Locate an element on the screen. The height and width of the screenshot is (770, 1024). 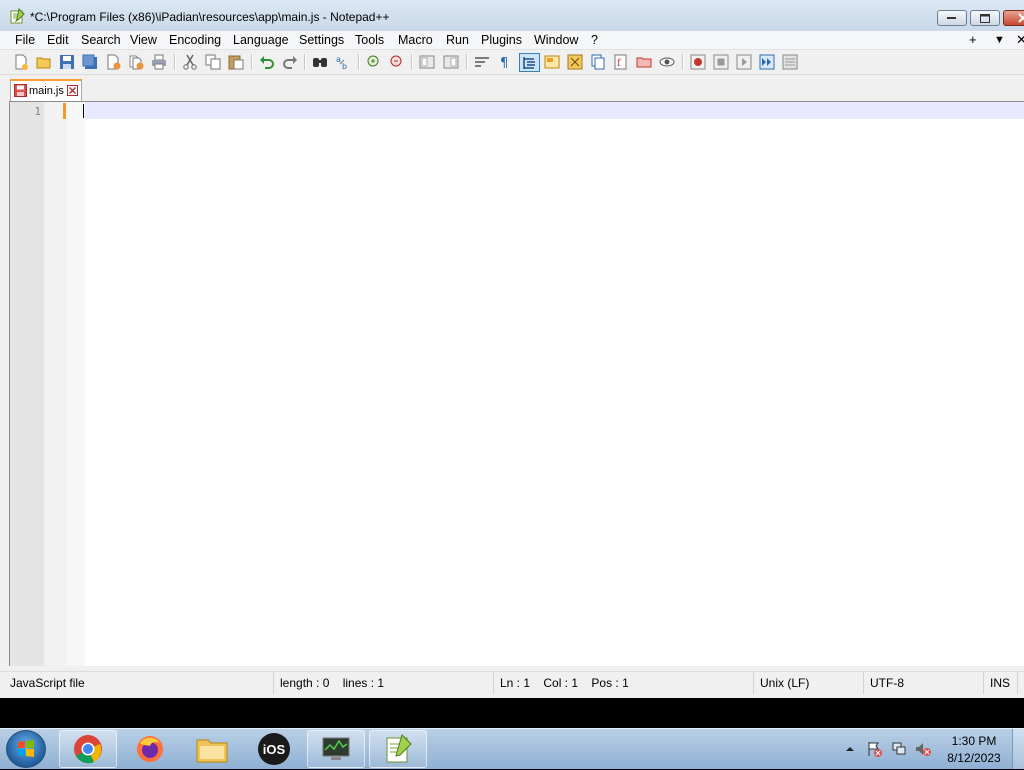
menu-encoding: Encoding is located at coordinates (195, 40).